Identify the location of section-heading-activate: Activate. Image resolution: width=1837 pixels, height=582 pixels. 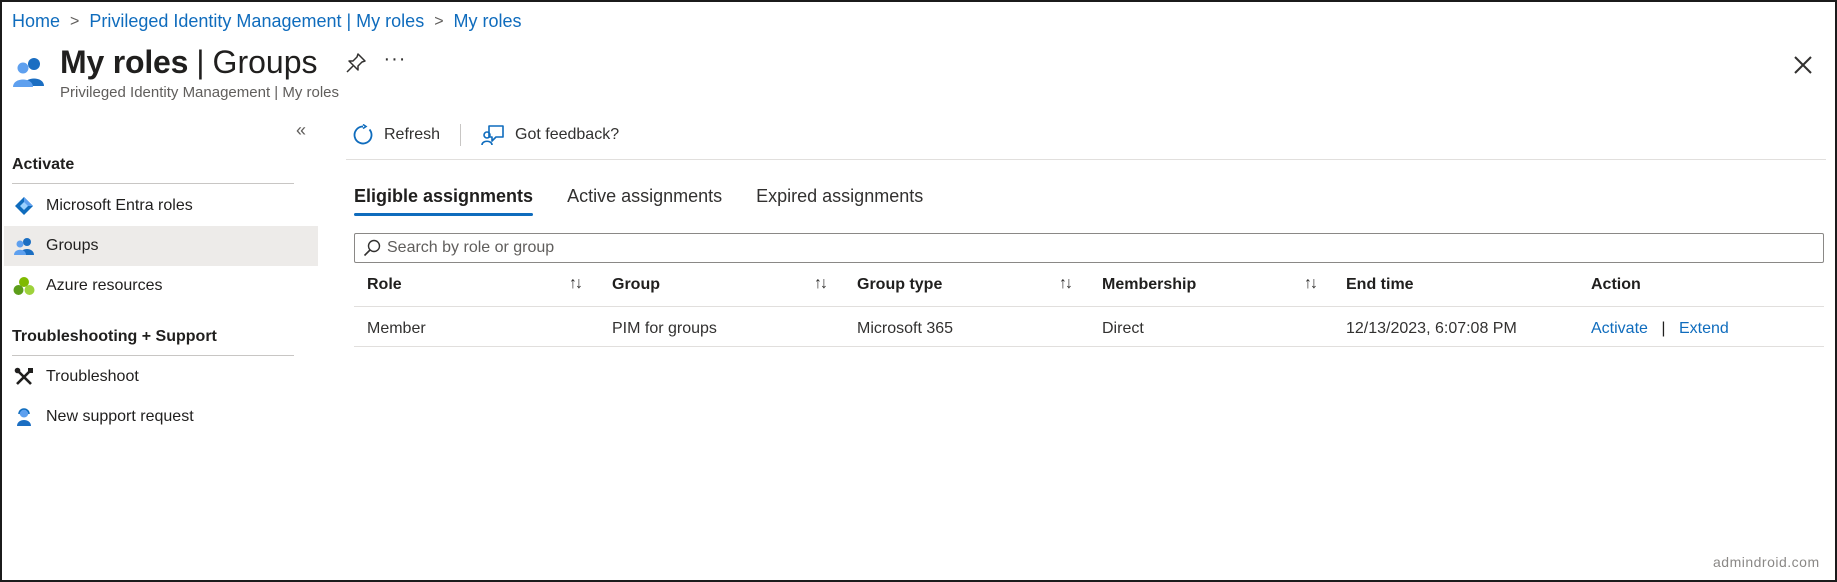
(43, 164).